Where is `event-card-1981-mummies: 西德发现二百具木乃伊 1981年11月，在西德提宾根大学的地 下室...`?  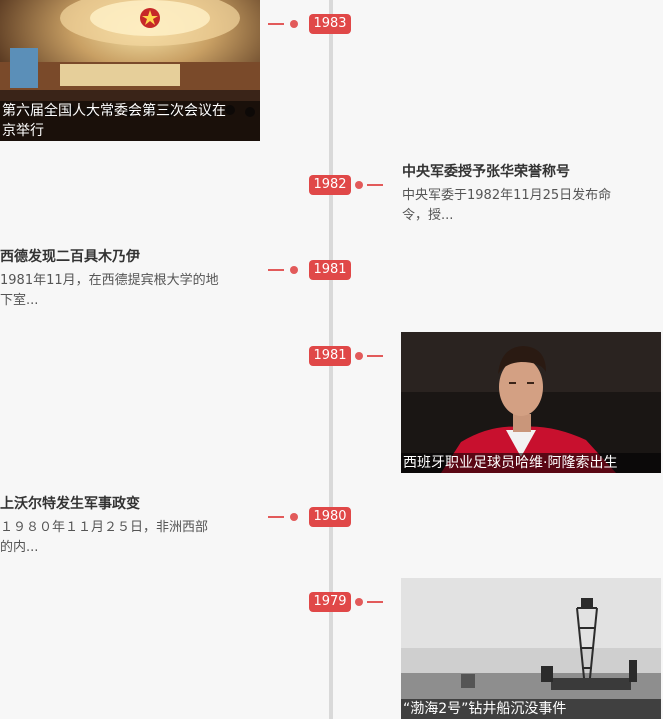 event-card-1981-mummies: 西德发现二百具木乃伊 1981年11月，在西德提宾根大学的地 下室... is located at coordinates (130, 279).